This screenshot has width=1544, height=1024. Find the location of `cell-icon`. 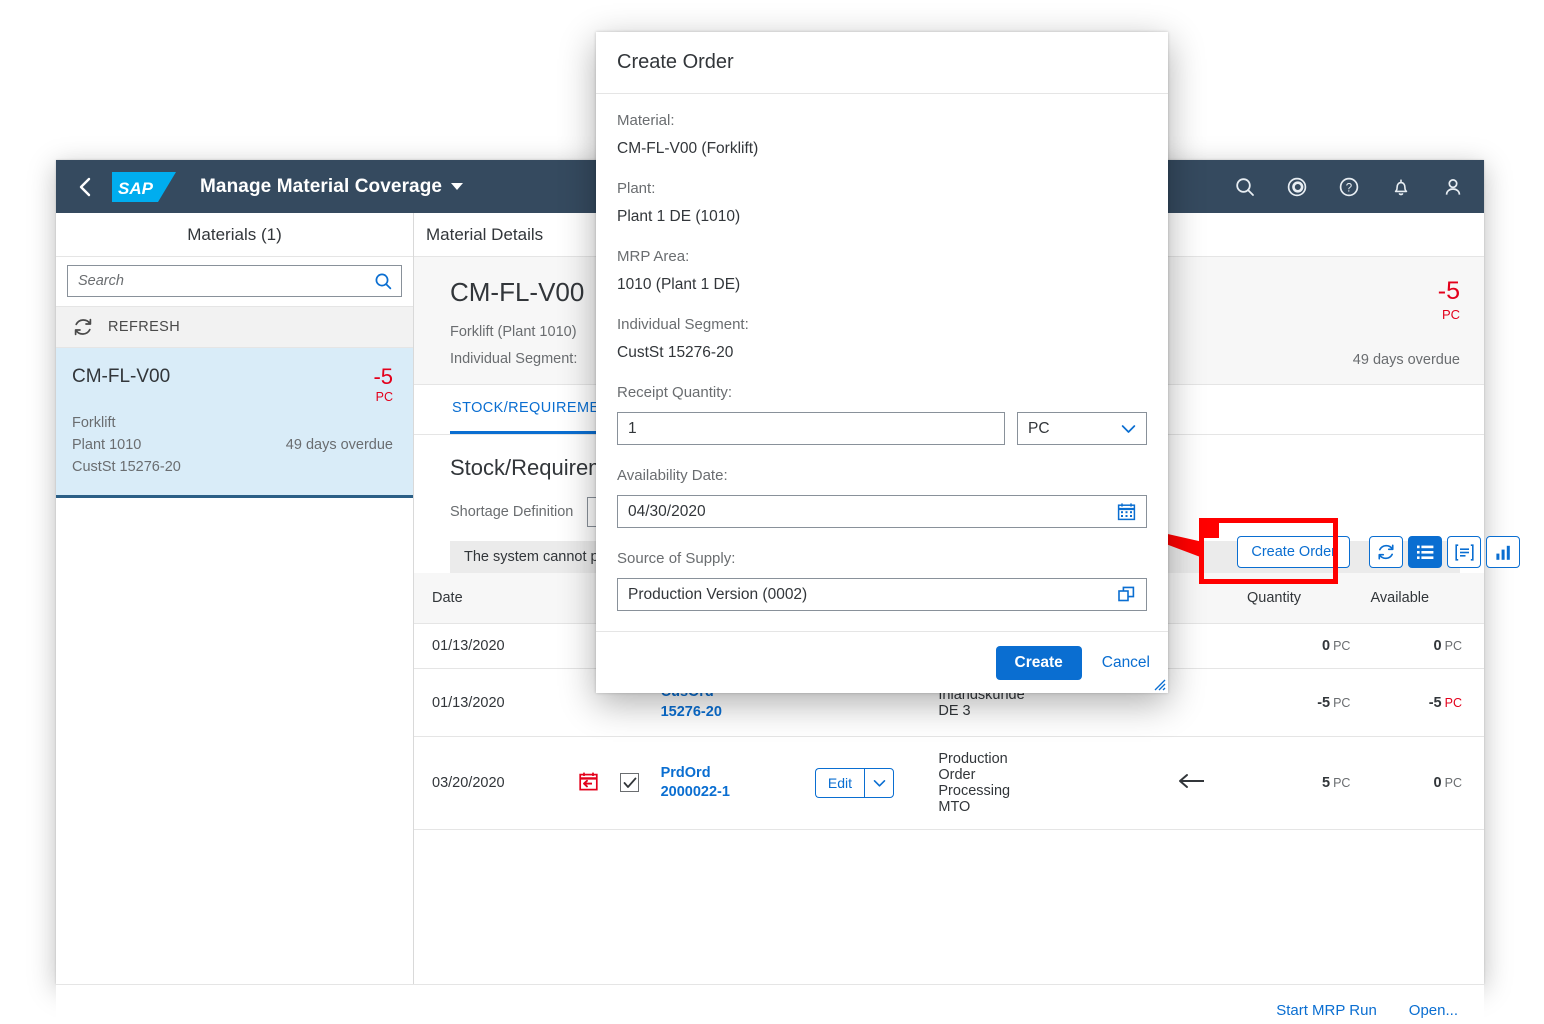

cell-icon is located at coordinates (589, 783).